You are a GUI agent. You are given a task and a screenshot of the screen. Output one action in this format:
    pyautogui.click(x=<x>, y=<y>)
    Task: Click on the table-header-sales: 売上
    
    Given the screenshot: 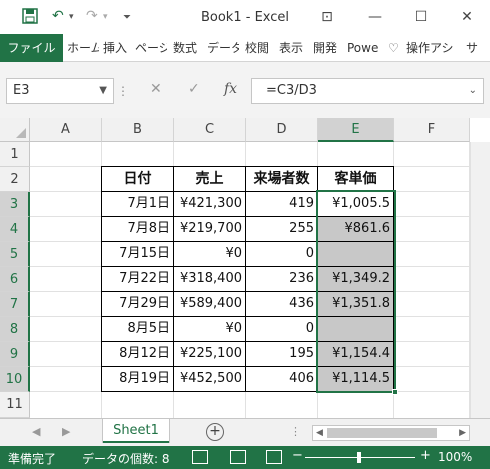 What is the action you would take?
    pyautogui.click(x=209, y=179)
    